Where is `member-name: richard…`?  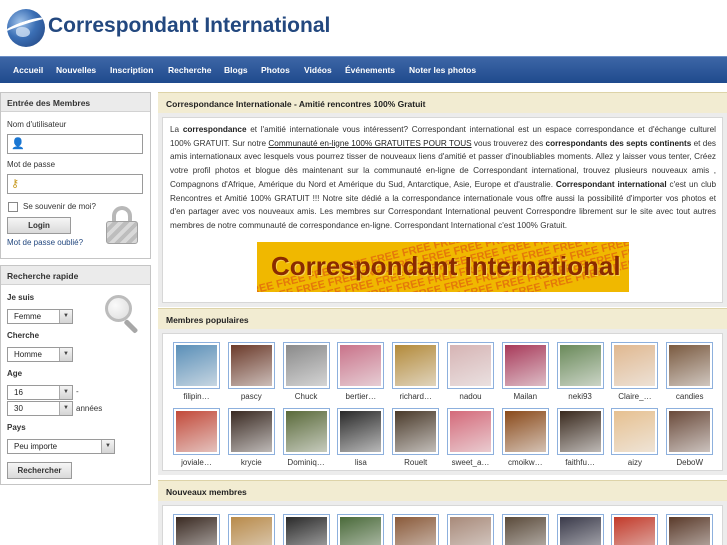 member-name: richard… is located at coordinates (415, 396).